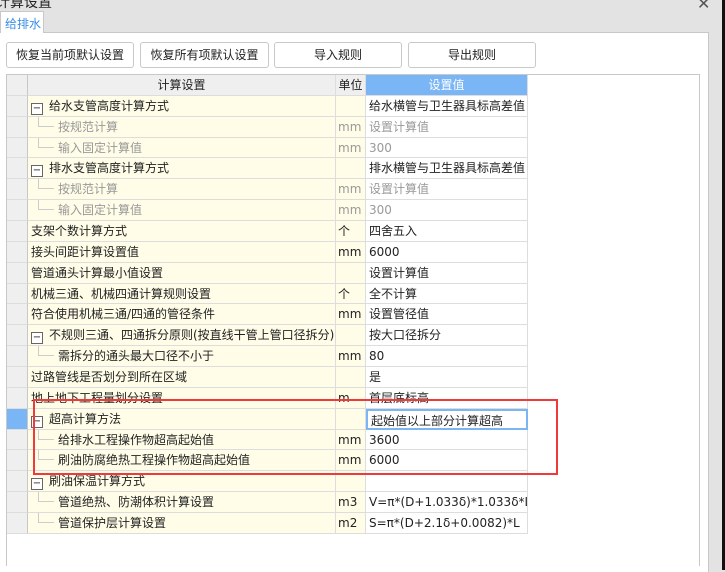 The width and height of the screenshot is (725, 572). I want to click on setting-name-text: 给水支管高度计算方式, so click(109, 105).